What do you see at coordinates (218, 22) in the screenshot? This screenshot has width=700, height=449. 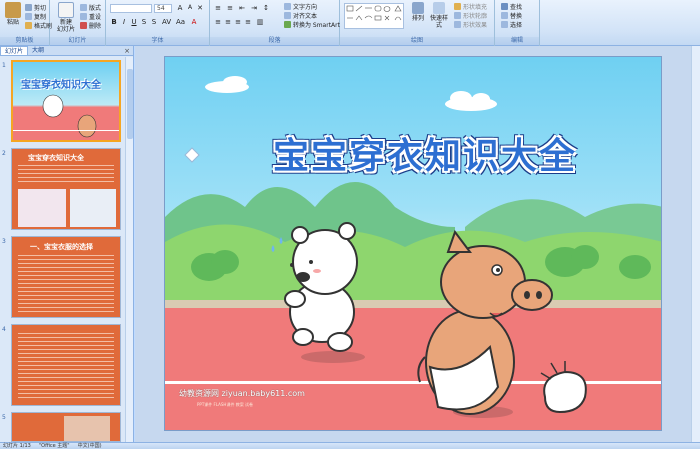 I see `align-left-button: ≡` at bounding box center [218, 22].